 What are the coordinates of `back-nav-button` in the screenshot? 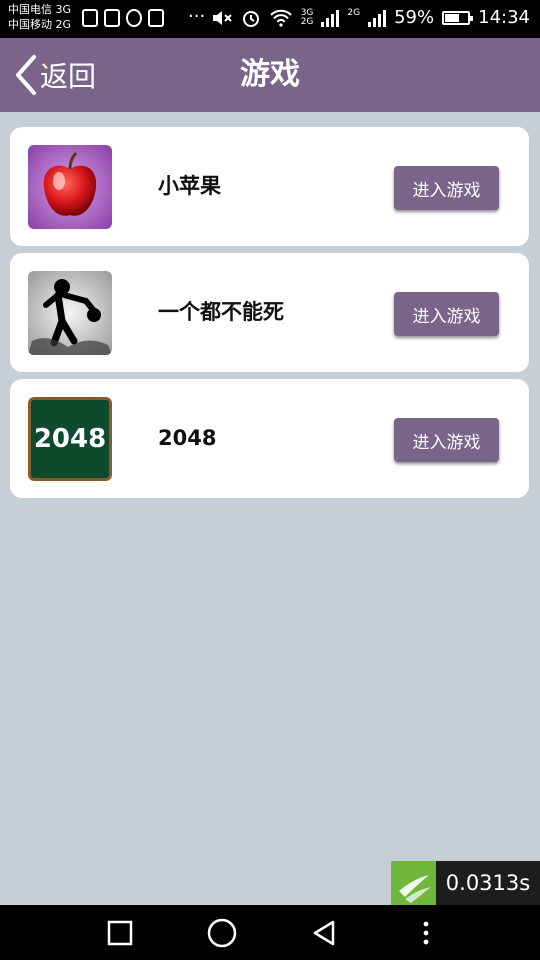 It's located at (324, 933).